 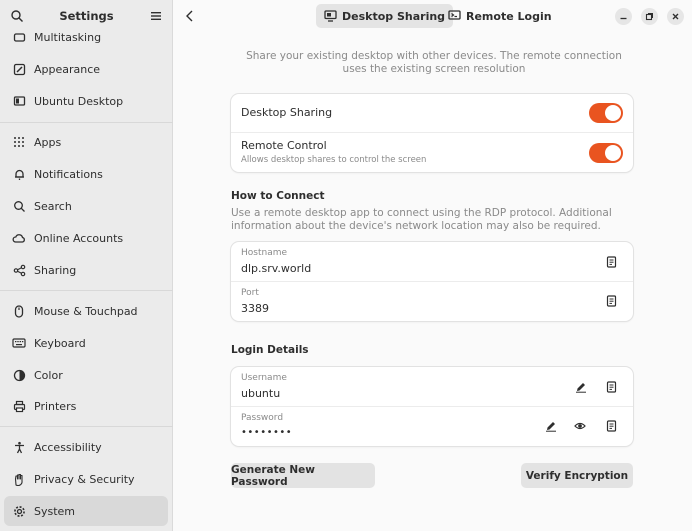 I want to click on password-label: Password, so click(x=262, y=418).